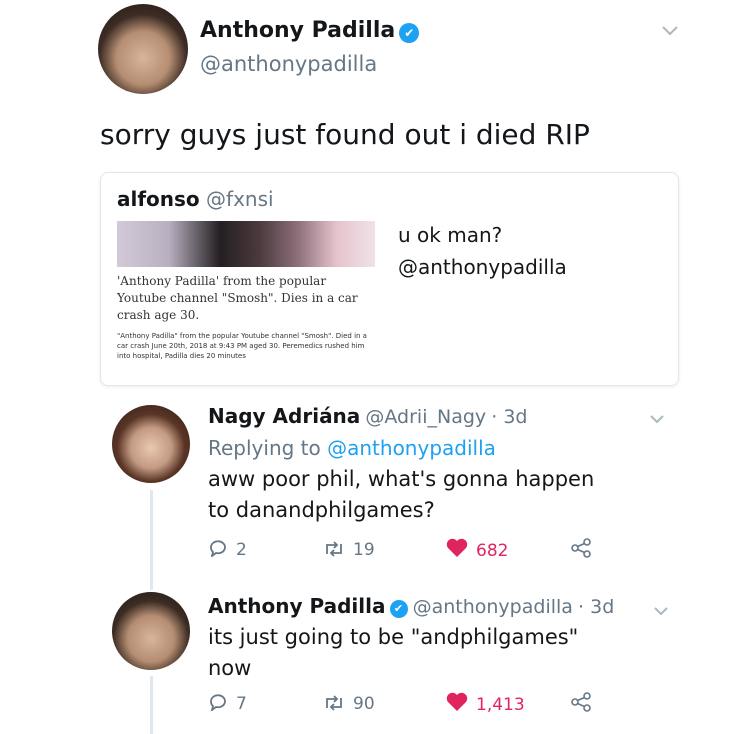  Describe the element at coordinates (288, 64) in the screenshot. I see `author-handle: @anthonypadilla` at that location.